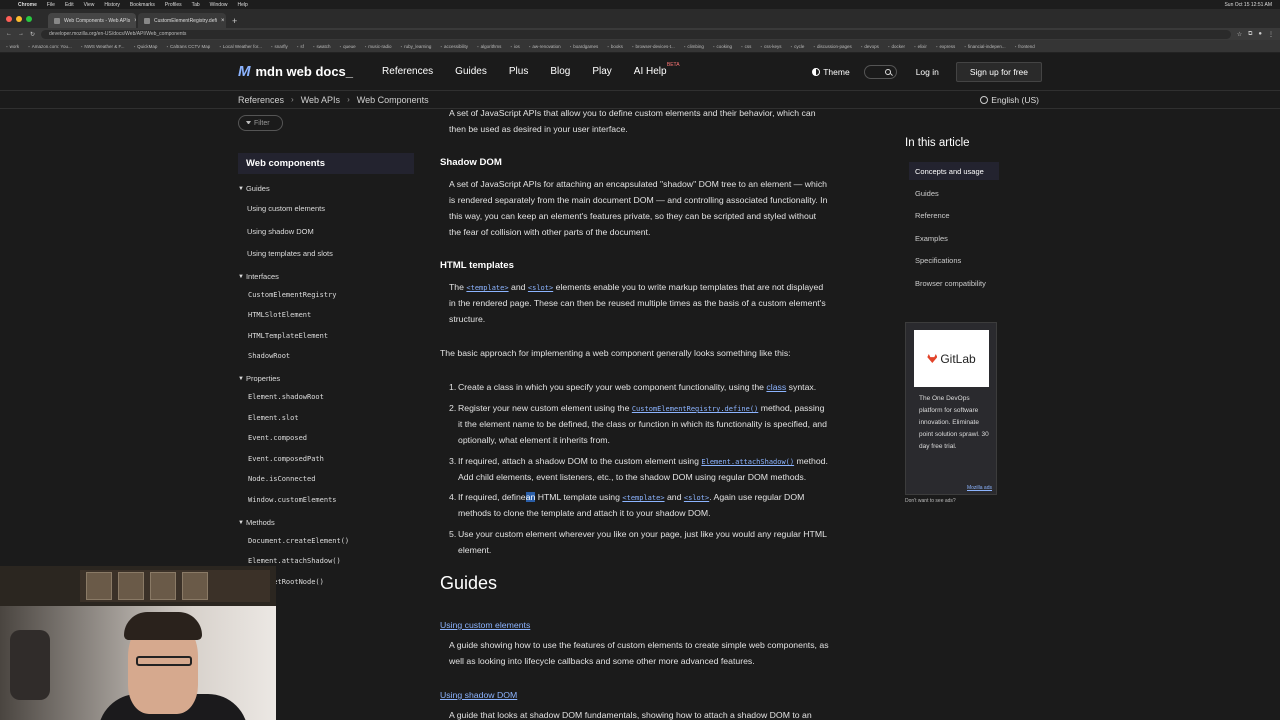 The image size is (1280, 720). Describe the element at coordinates (21, 34) in the screenshot. I see `forward-icon: →` at that location.